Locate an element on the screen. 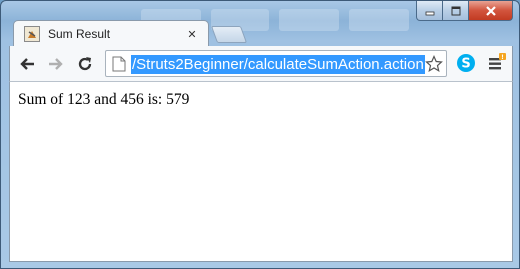 The image size is (520, 269). page-favicon-icon is located at coordinates (32, 34).